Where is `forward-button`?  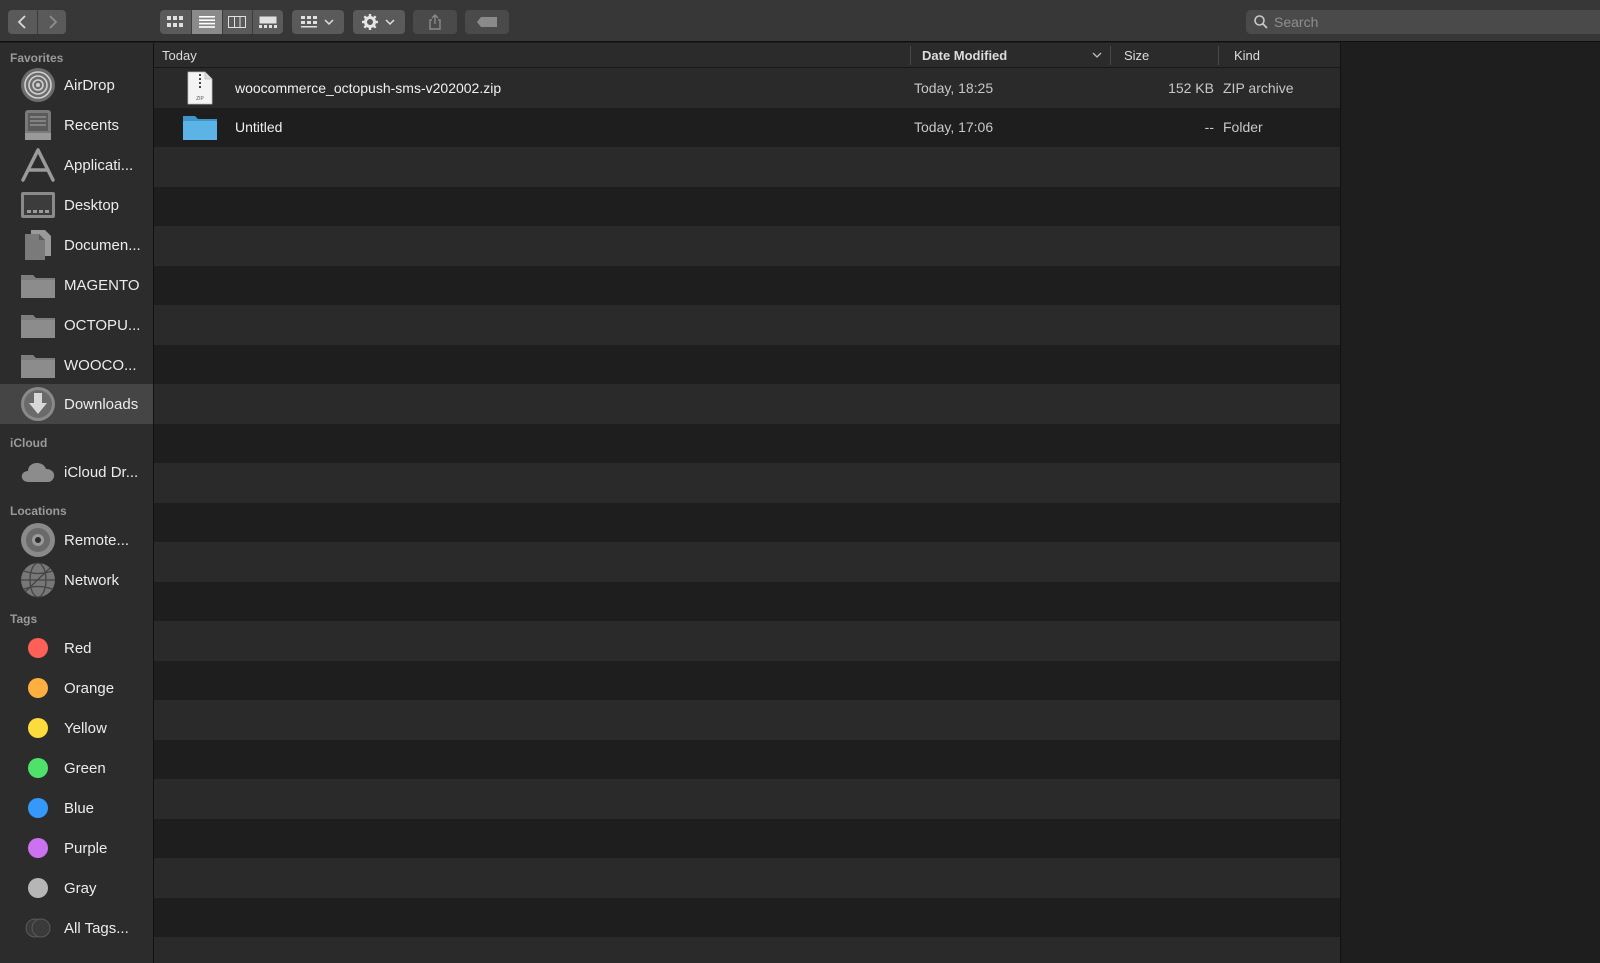 forward-button is located at coordinates (51, 22).